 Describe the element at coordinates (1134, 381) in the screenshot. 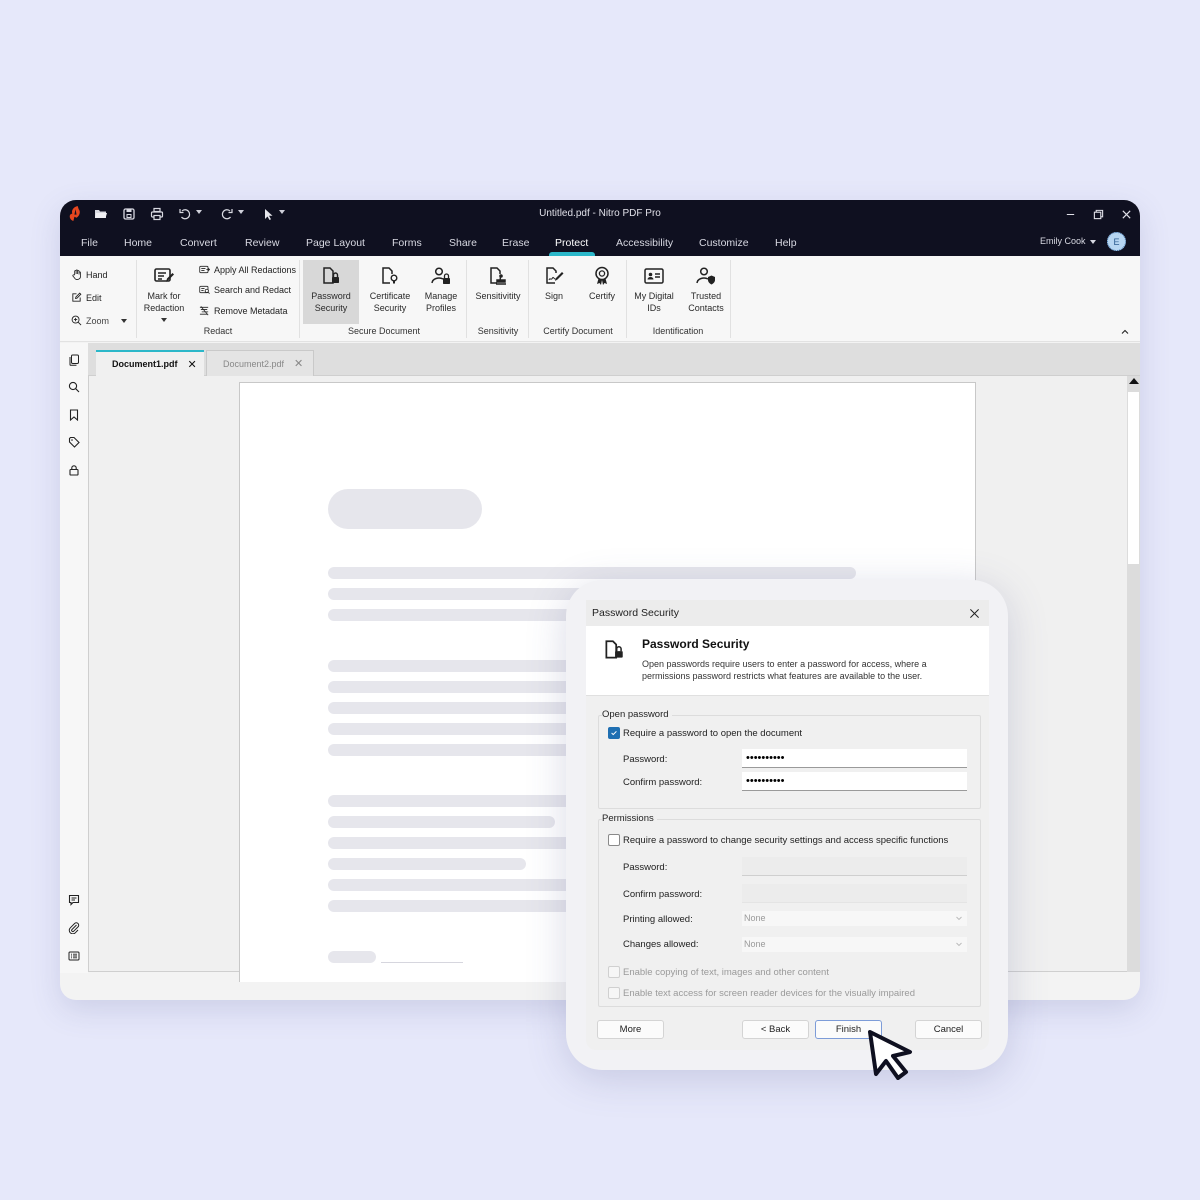

I see `scroll-up-arrow` at that location.